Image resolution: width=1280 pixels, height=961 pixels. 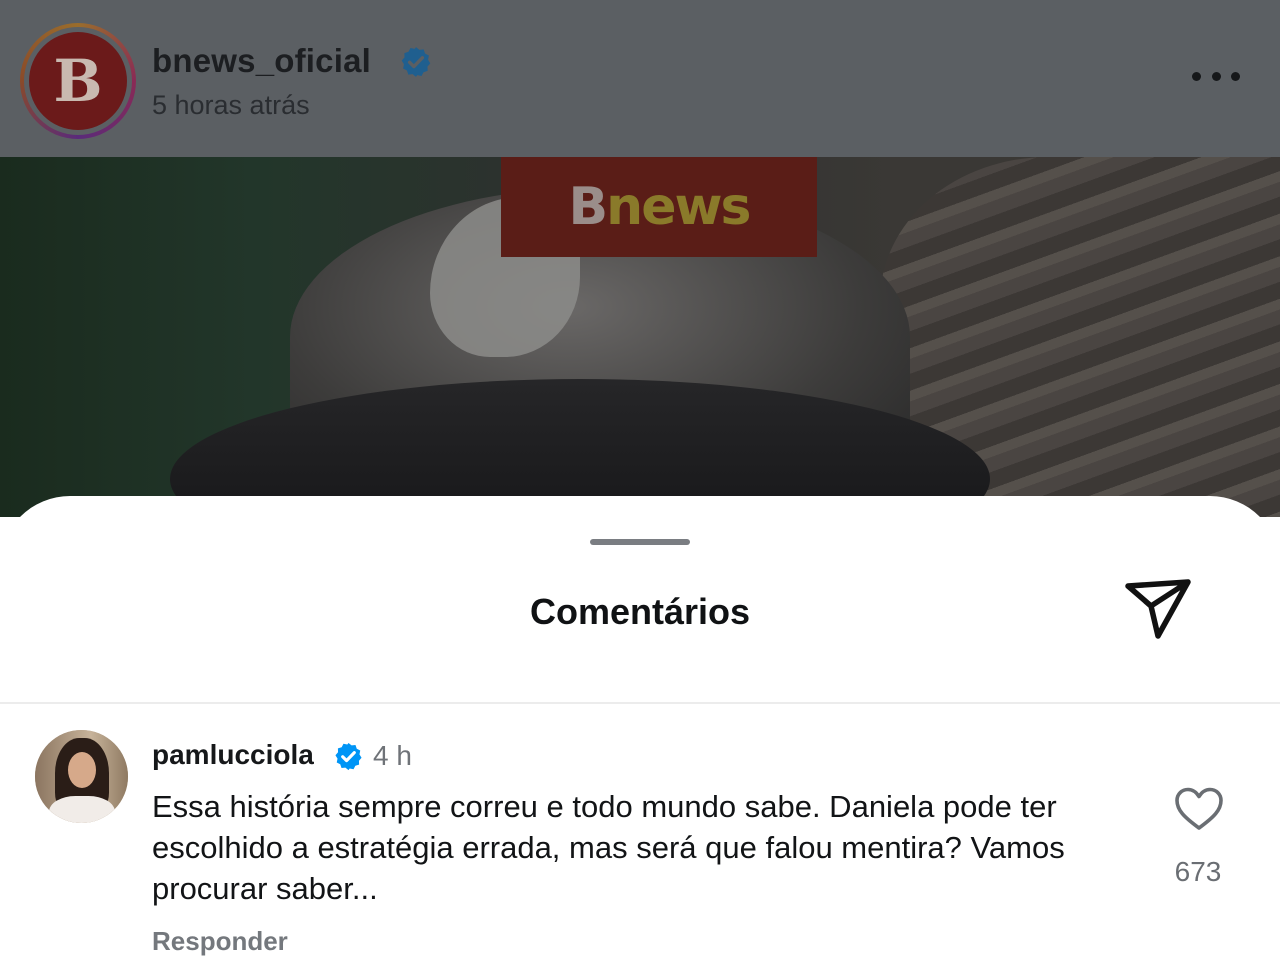 I want to click on like-count: 673, so click(x=1198, y=871).